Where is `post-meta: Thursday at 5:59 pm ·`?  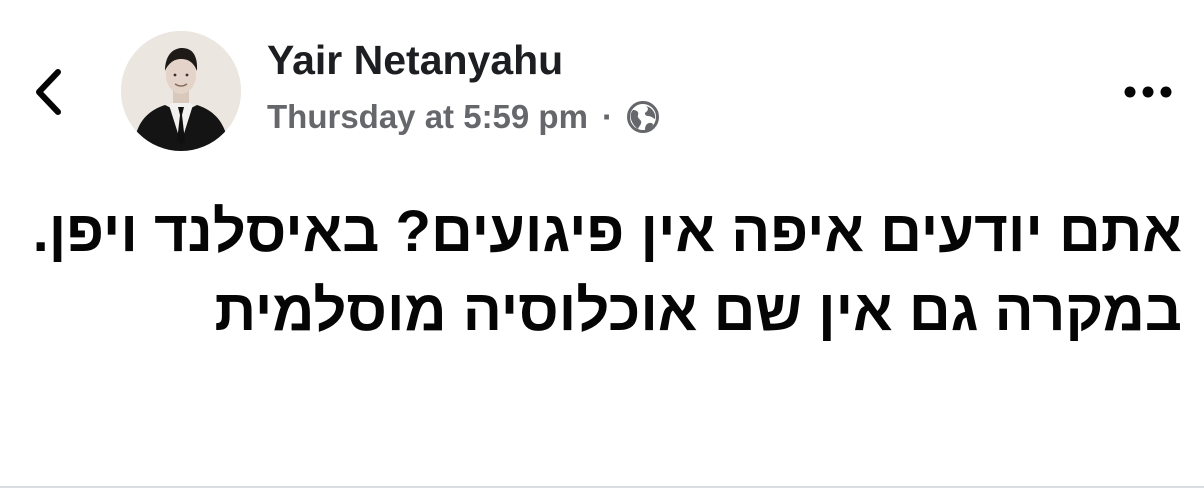
post-meta: Thursday at 5:59 pm · is located at coordinates (464, 117).